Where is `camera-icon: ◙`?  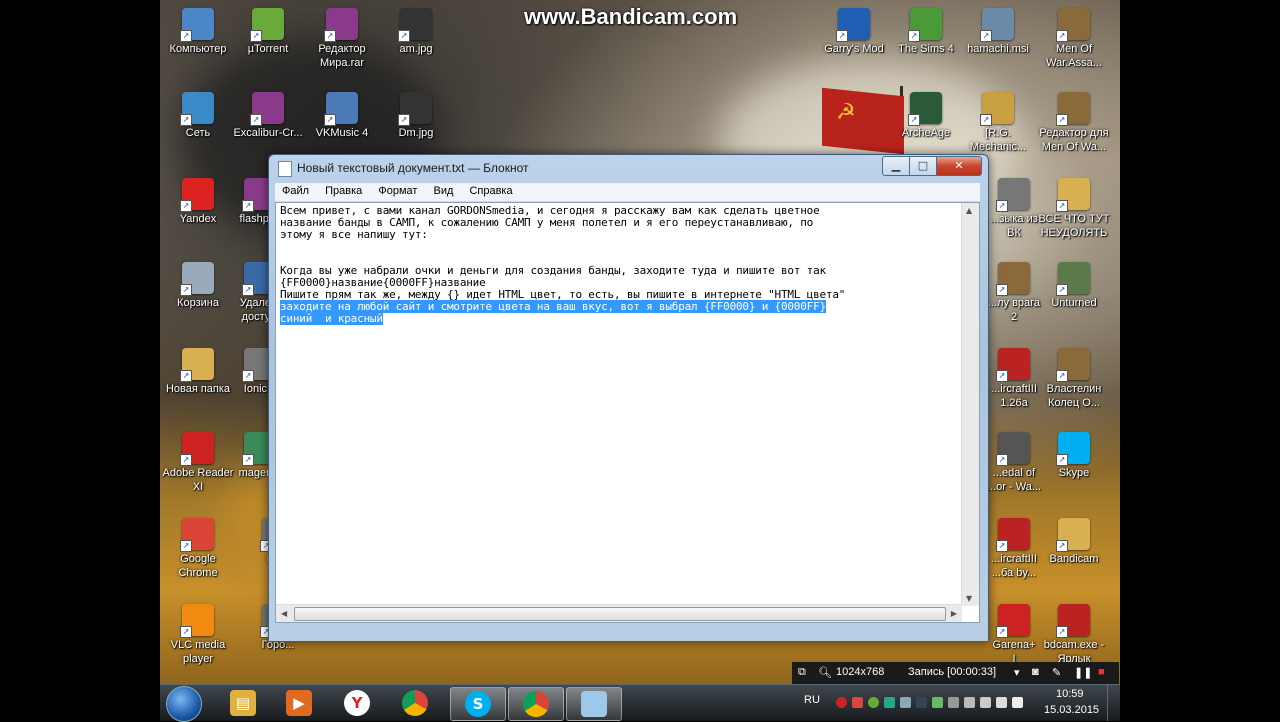 camera-icon: ◙ is located at coordinates (1035, 672).